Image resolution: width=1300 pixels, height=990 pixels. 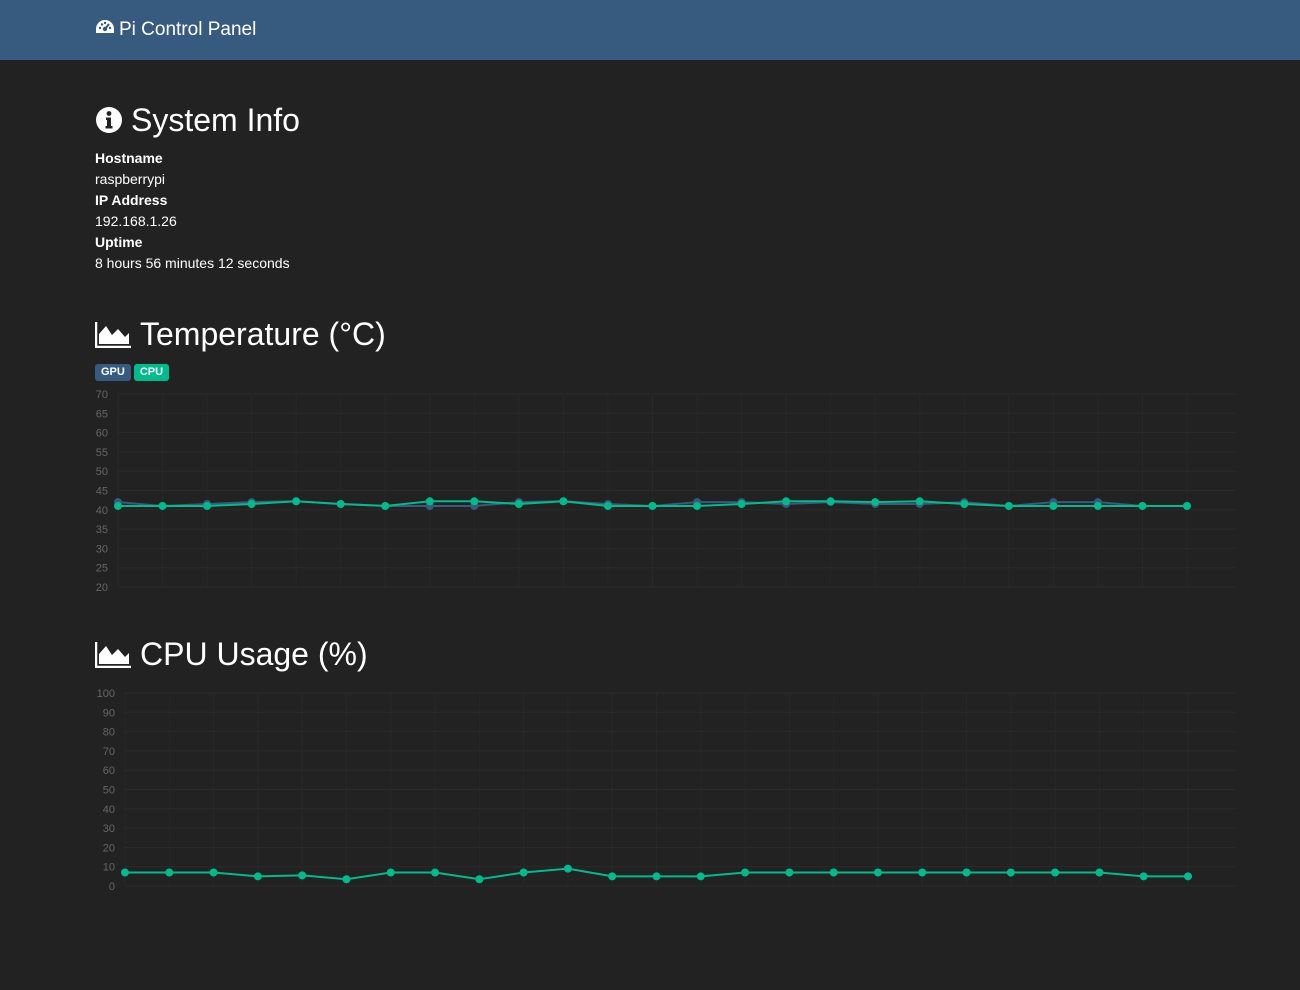 What do you see at coordinates (109, 713) in the screenshot?
I see `y-tick-label: 90` at bounding box center [109, 713].